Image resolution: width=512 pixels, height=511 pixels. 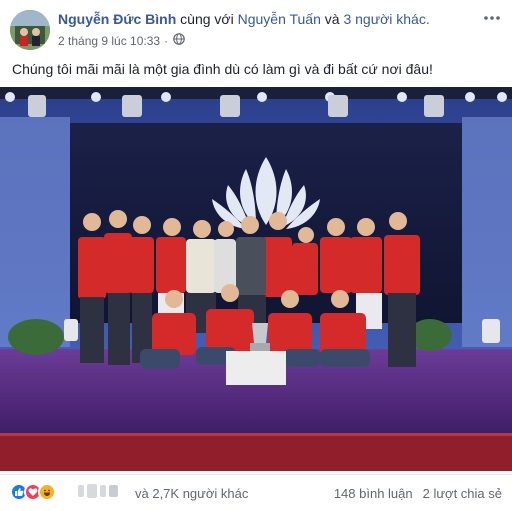 What do you see at coordinates (332, 19) in the screenshot?
I see `and-text: và` at bounding box center [332, 19].